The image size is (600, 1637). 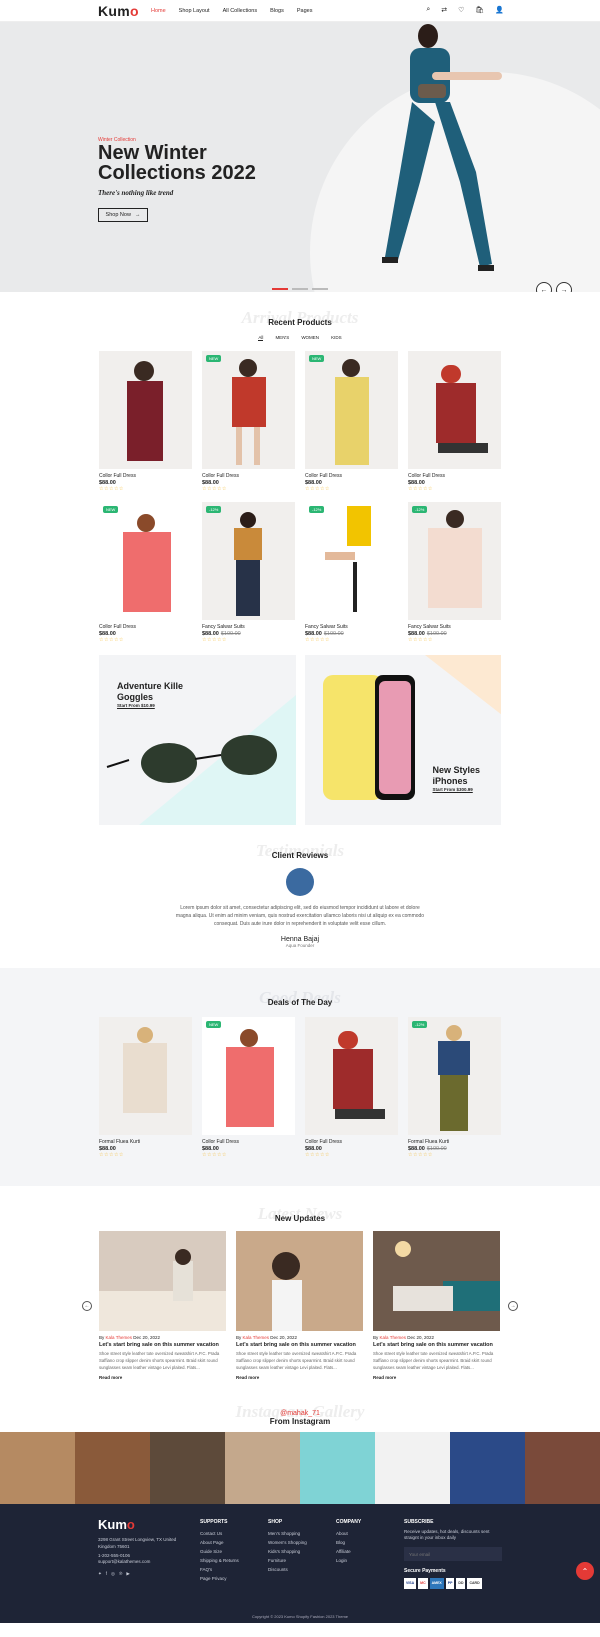 What do you see at coordinates (287, 1551) in the screenshot?
I see `footer-link: Kids's Shopping` at bounding box center [287, 1551].